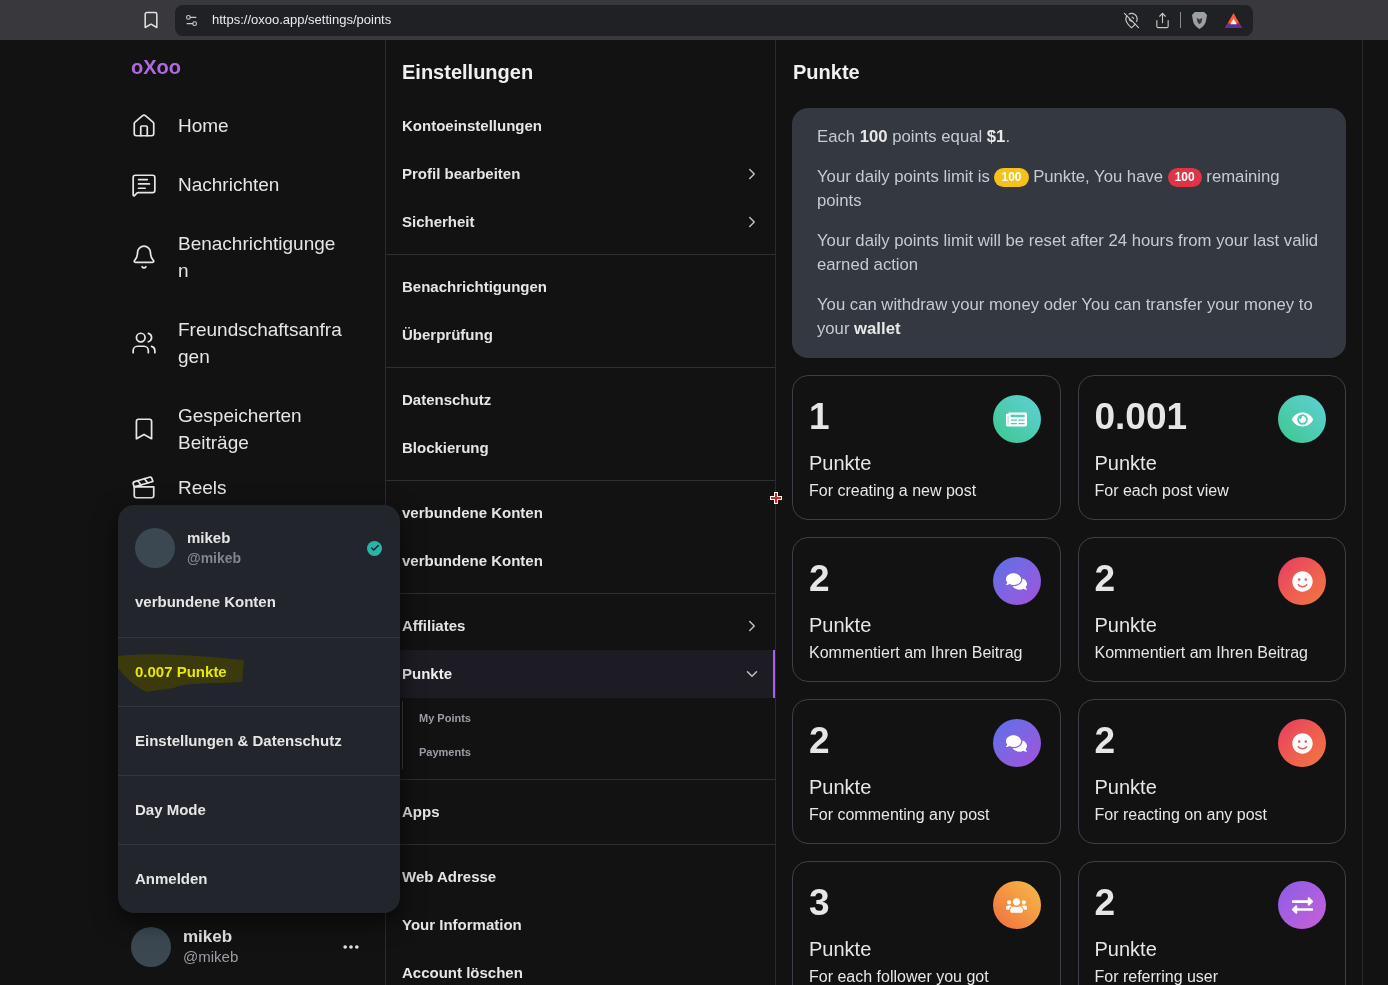 Image resolution: width=1388 pixels, height=985 pixels. Describe the element at coordinates (1065, 316) in the screenshot. I see `info-text: You can withdraw your money oder You can transfer your money to your wallet` at that location.